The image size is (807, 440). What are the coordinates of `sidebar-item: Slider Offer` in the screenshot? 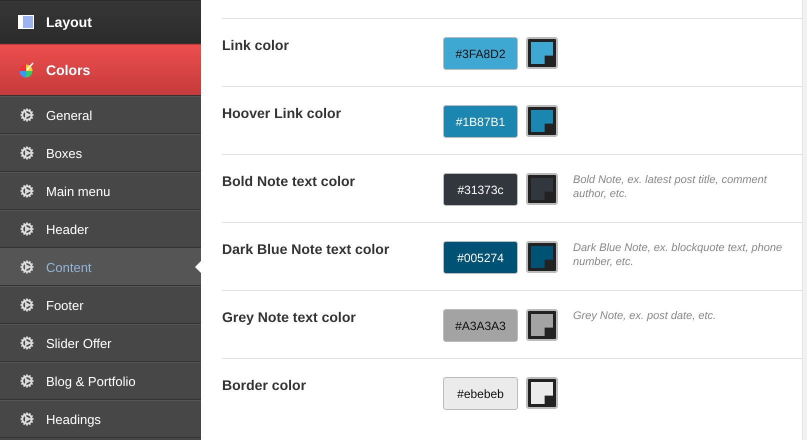 It's located at (100, 343).